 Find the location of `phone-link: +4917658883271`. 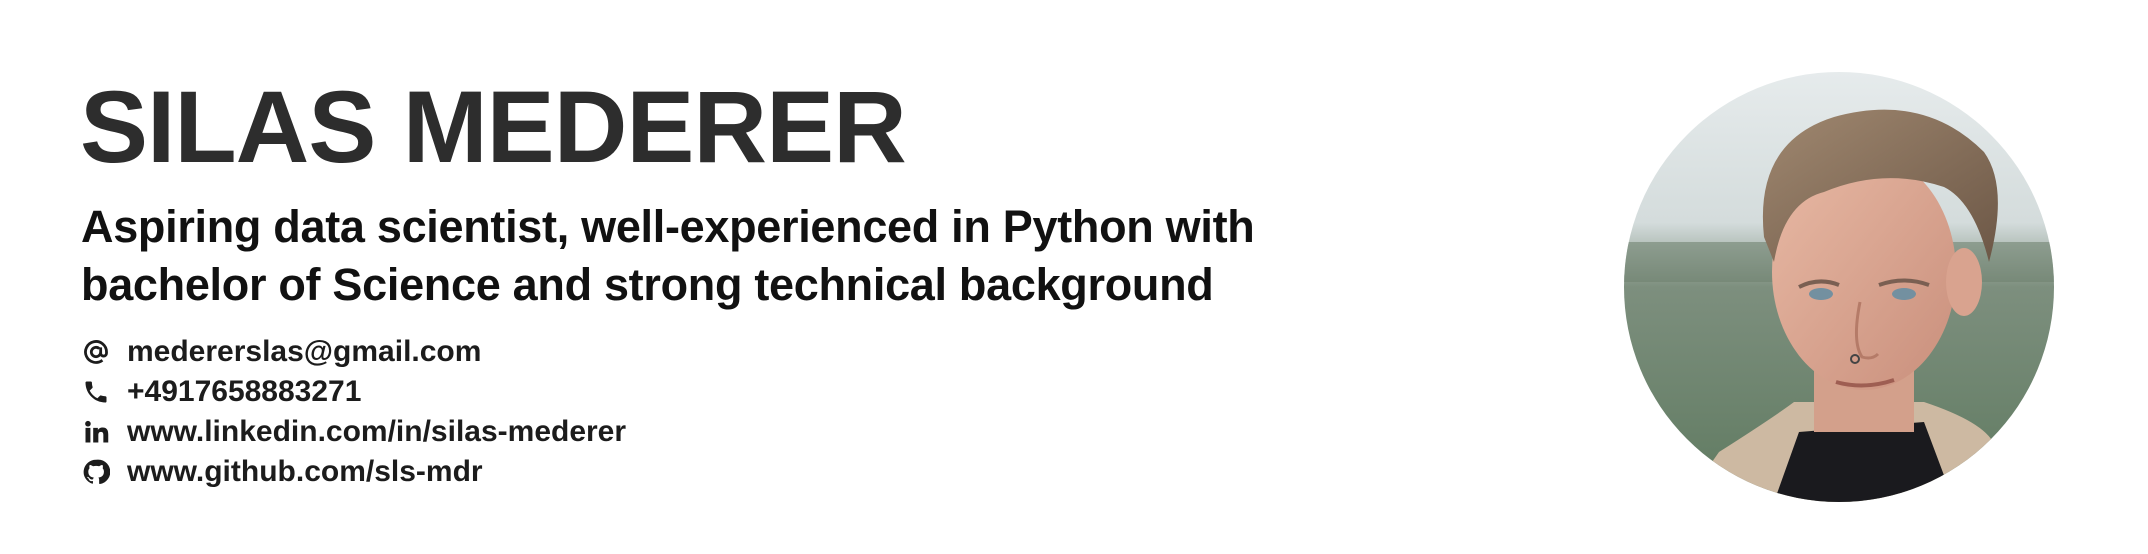

phone-link: +4917658883271 is located at coordinates (244, 392).